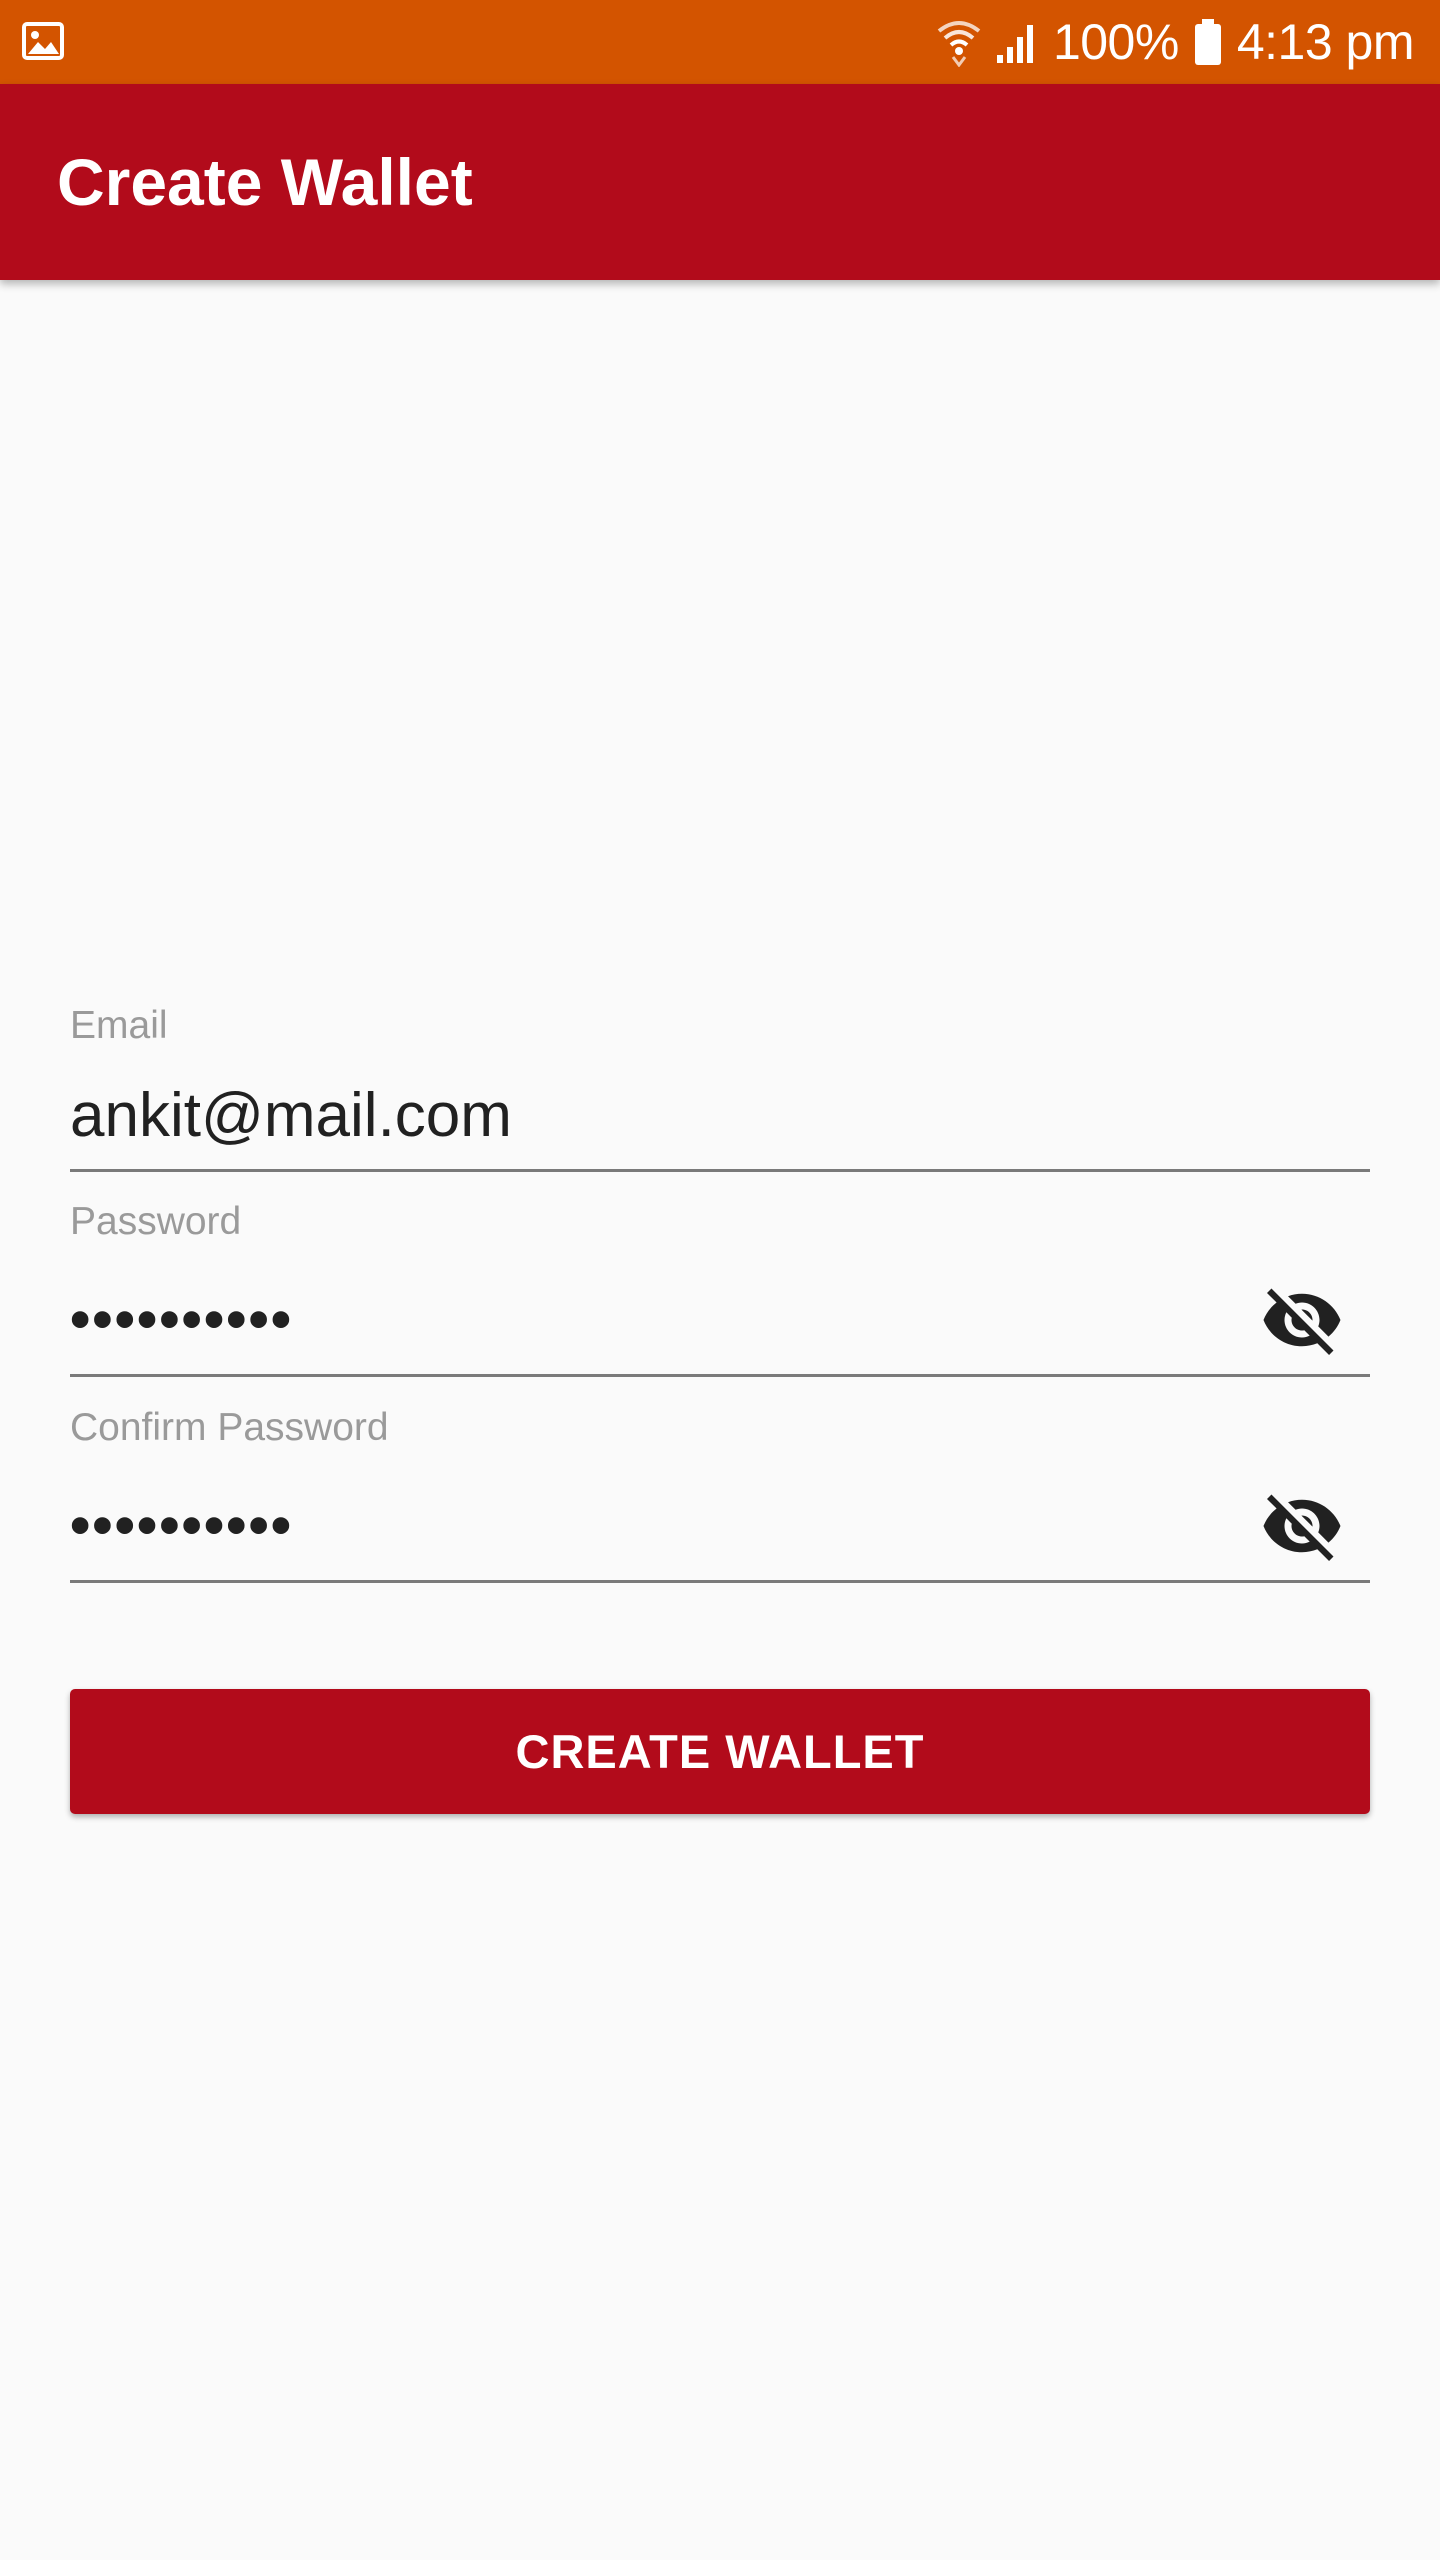 The width and height of the screenshot is (1440, 2560). Describe the element at coordinates (181, 1319) in the screenshot. I see `password-input: ••••••••••` at that location.